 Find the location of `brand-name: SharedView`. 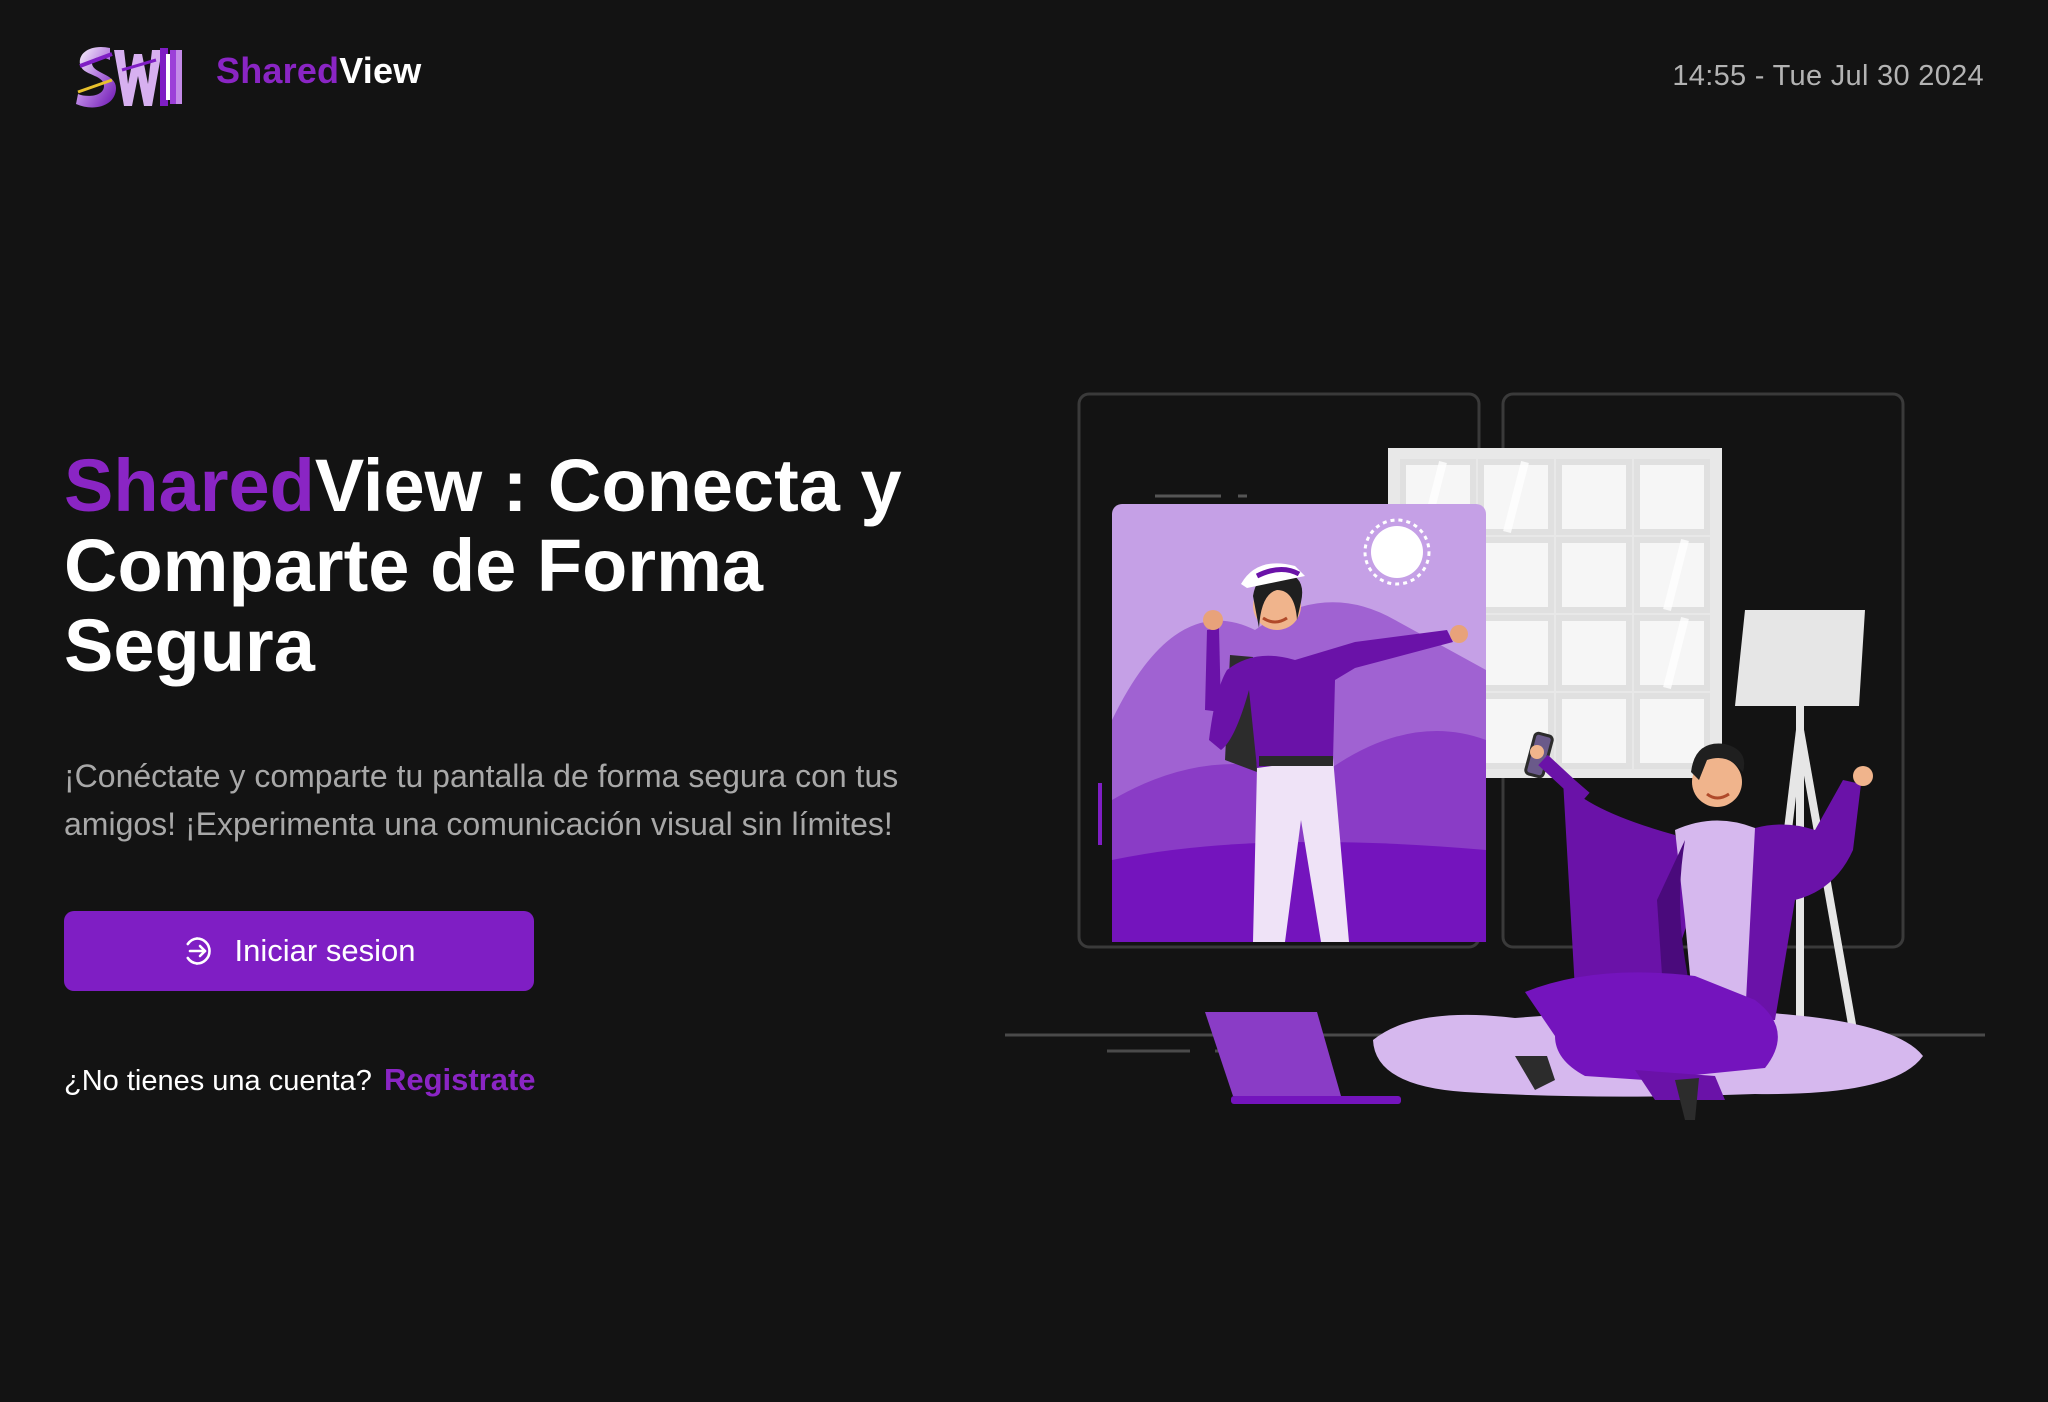

brand-name: SharedView is located at coordinates (318, 71).